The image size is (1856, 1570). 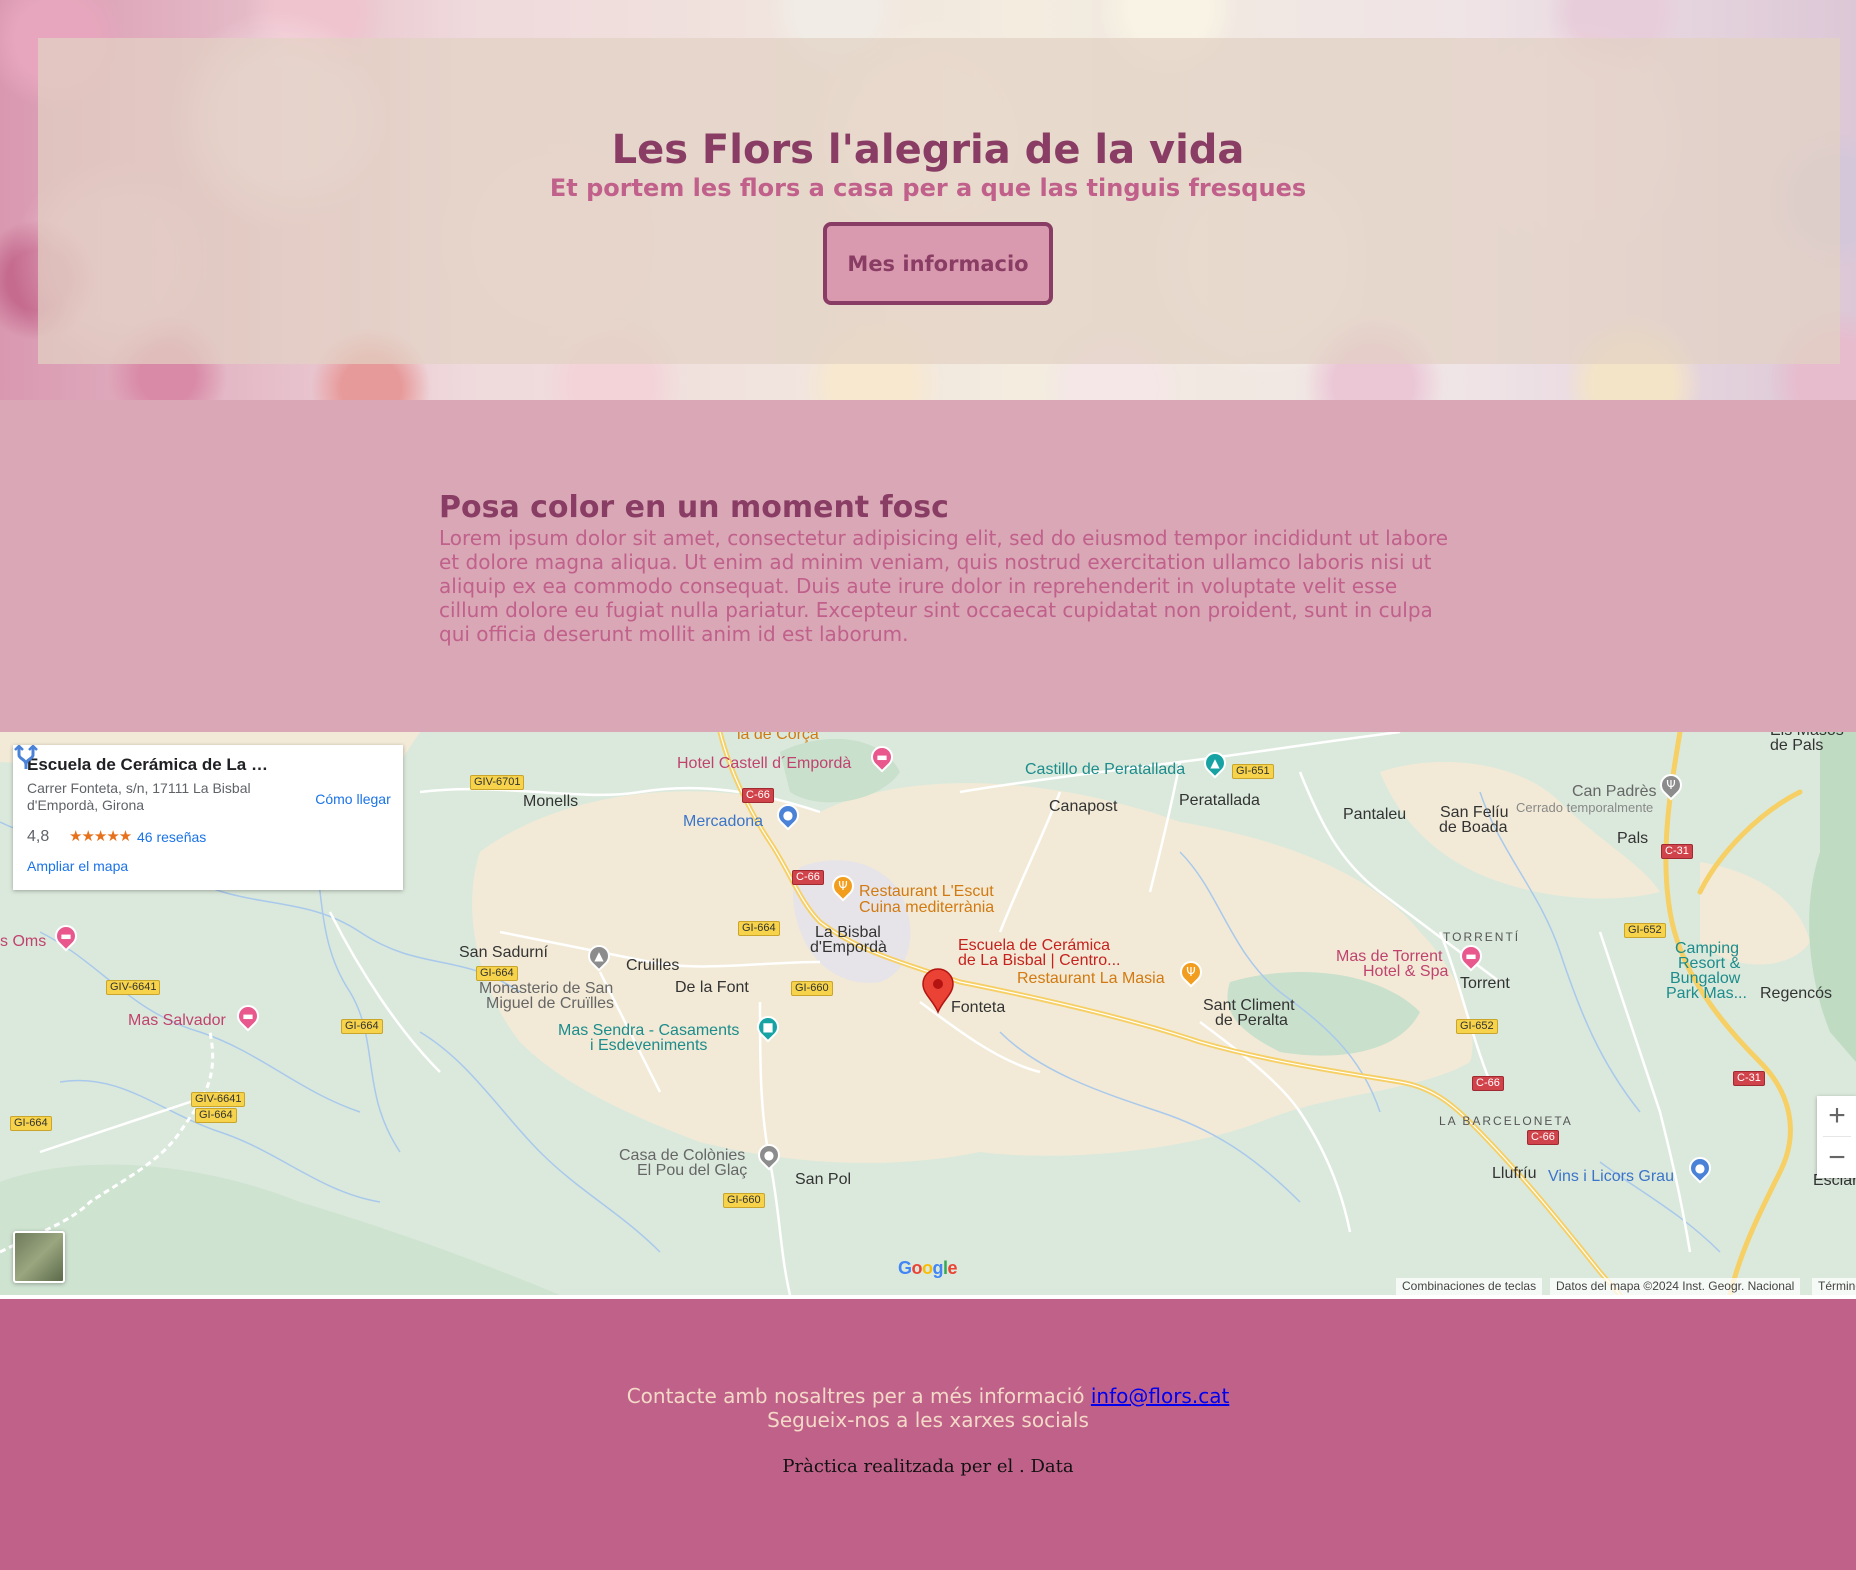 What do you see at coordinates (1091, 979) in the screenshot?
I see `map-label-la-masia: Restaurant La Masia` at bounding box center [1091, 979].